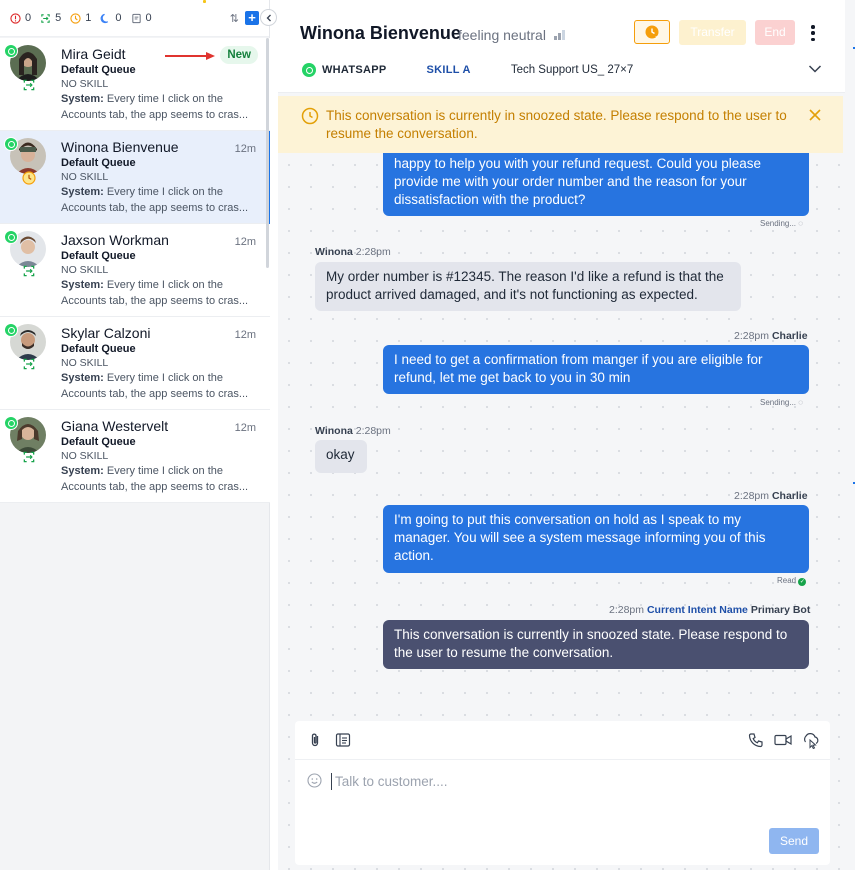 The image size is (855, 870). Describe the element at coordinates (115, 240) in the screenshot. I see `contact-name: Jaxson Workman` at that location.